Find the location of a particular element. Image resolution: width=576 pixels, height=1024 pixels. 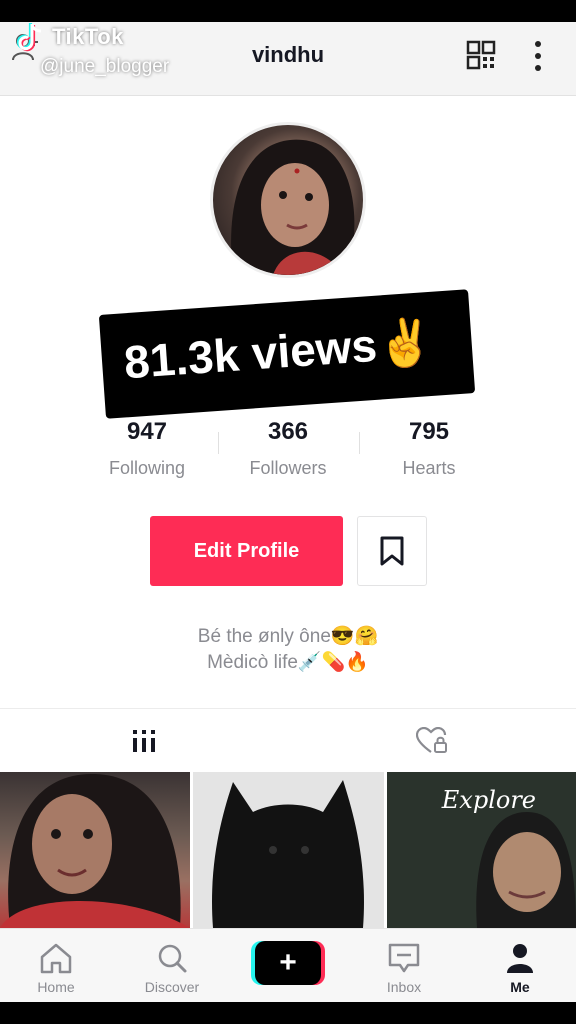

following-count: 947 is located at coordinates (147, 431).